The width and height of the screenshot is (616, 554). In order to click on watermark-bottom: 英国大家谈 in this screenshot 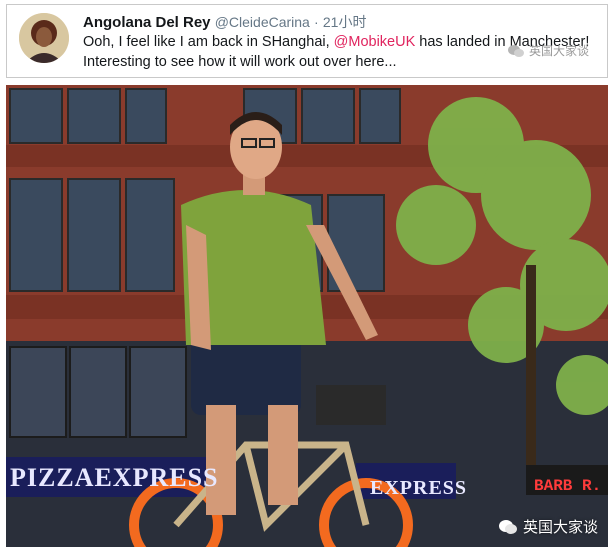, I will do `click(548, 526)`.